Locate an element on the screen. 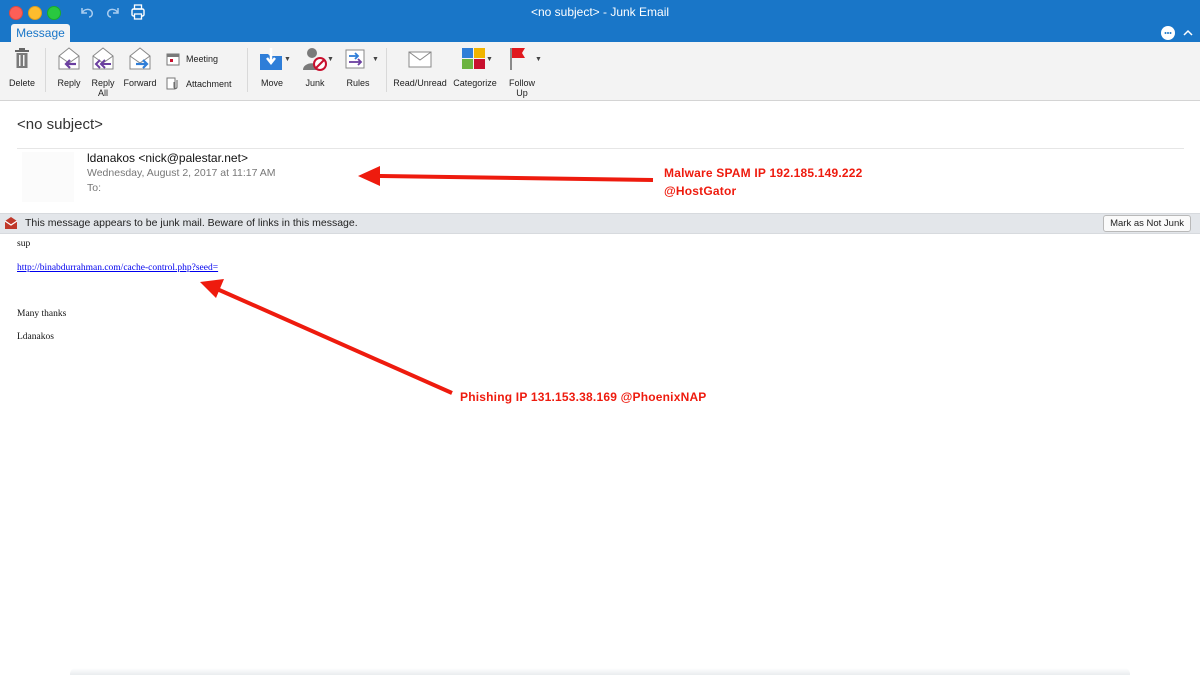  malware-annotation-line2: @HostGator is located at coordinates (700, 191).